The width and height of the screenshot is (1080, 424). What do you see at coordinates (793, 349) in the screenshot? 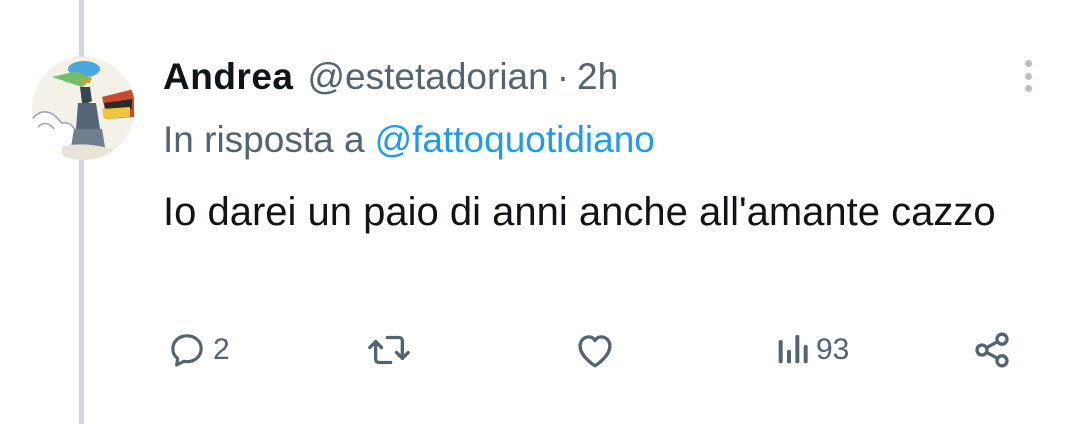
I see `views-icon` at bounding box center [793, 349].